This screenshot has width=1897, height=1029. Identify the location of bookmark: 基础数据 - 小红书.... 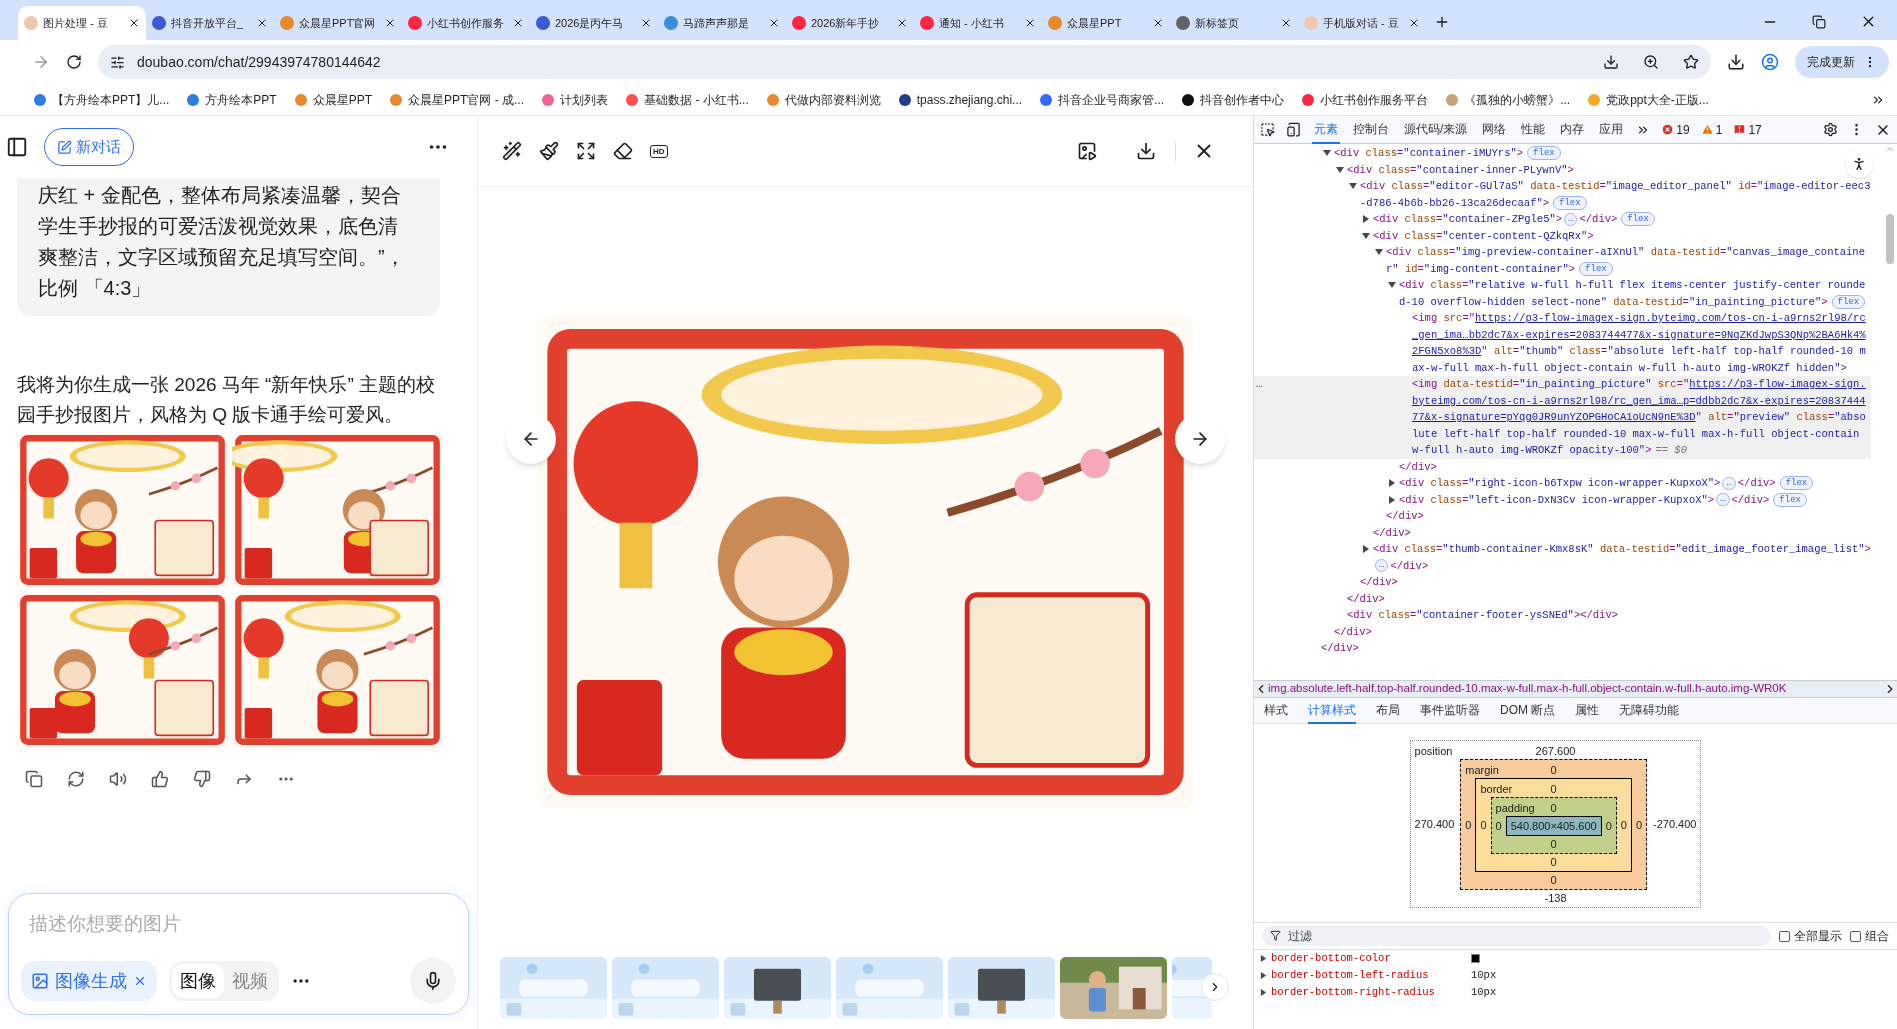
(687, 99).